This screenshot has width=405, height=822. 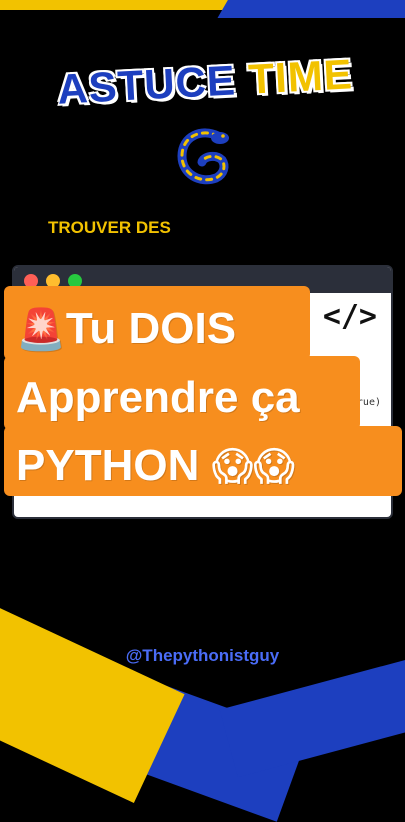 I want to click on title-word-astuce: ASTUCE, so click(x=147, y=84).